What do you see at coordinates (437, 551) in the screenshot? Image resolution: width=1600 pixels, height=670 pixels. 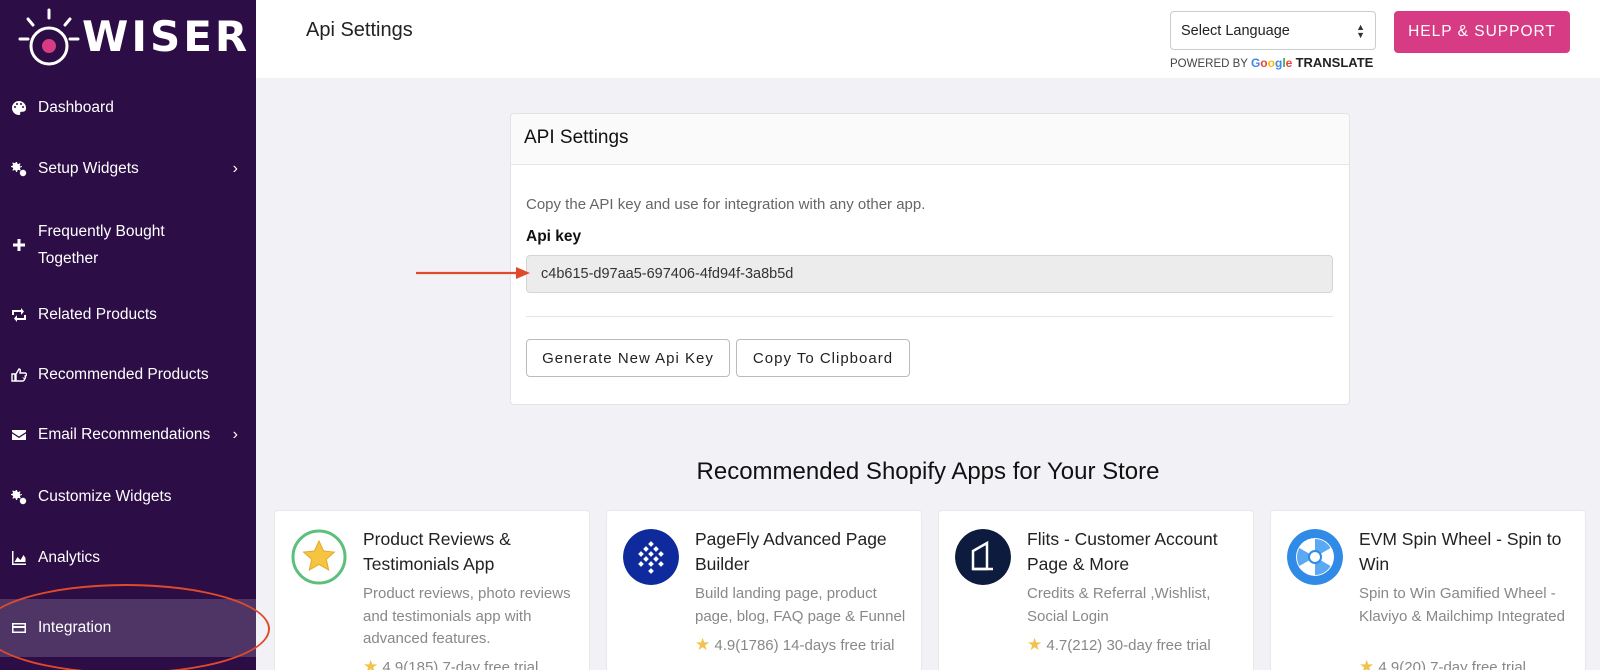 I see `app-name: Product Reviews & Testimonials App` at bounding box center [437, 551].